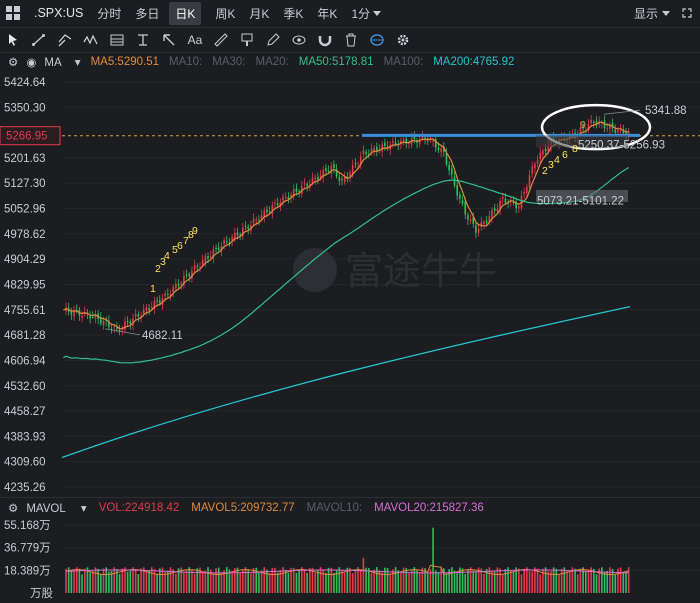 The width and height of the screenshot is (700, 603). Describe the element at coordinates (27, 137) in the screenshot. I see `current-price-label: 5266.95` at that location.